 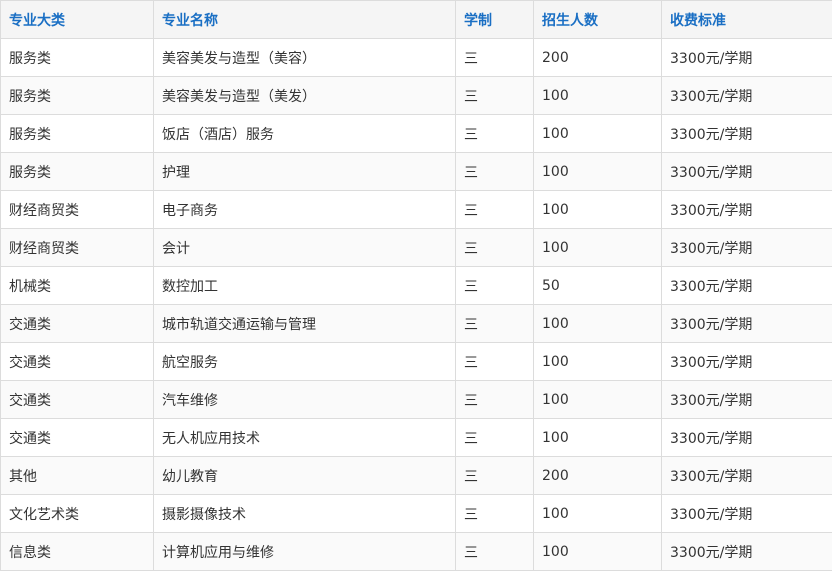 I want to click on major-name-cell: 城市轨道交通运输与管理, so click(x=304, y=323).